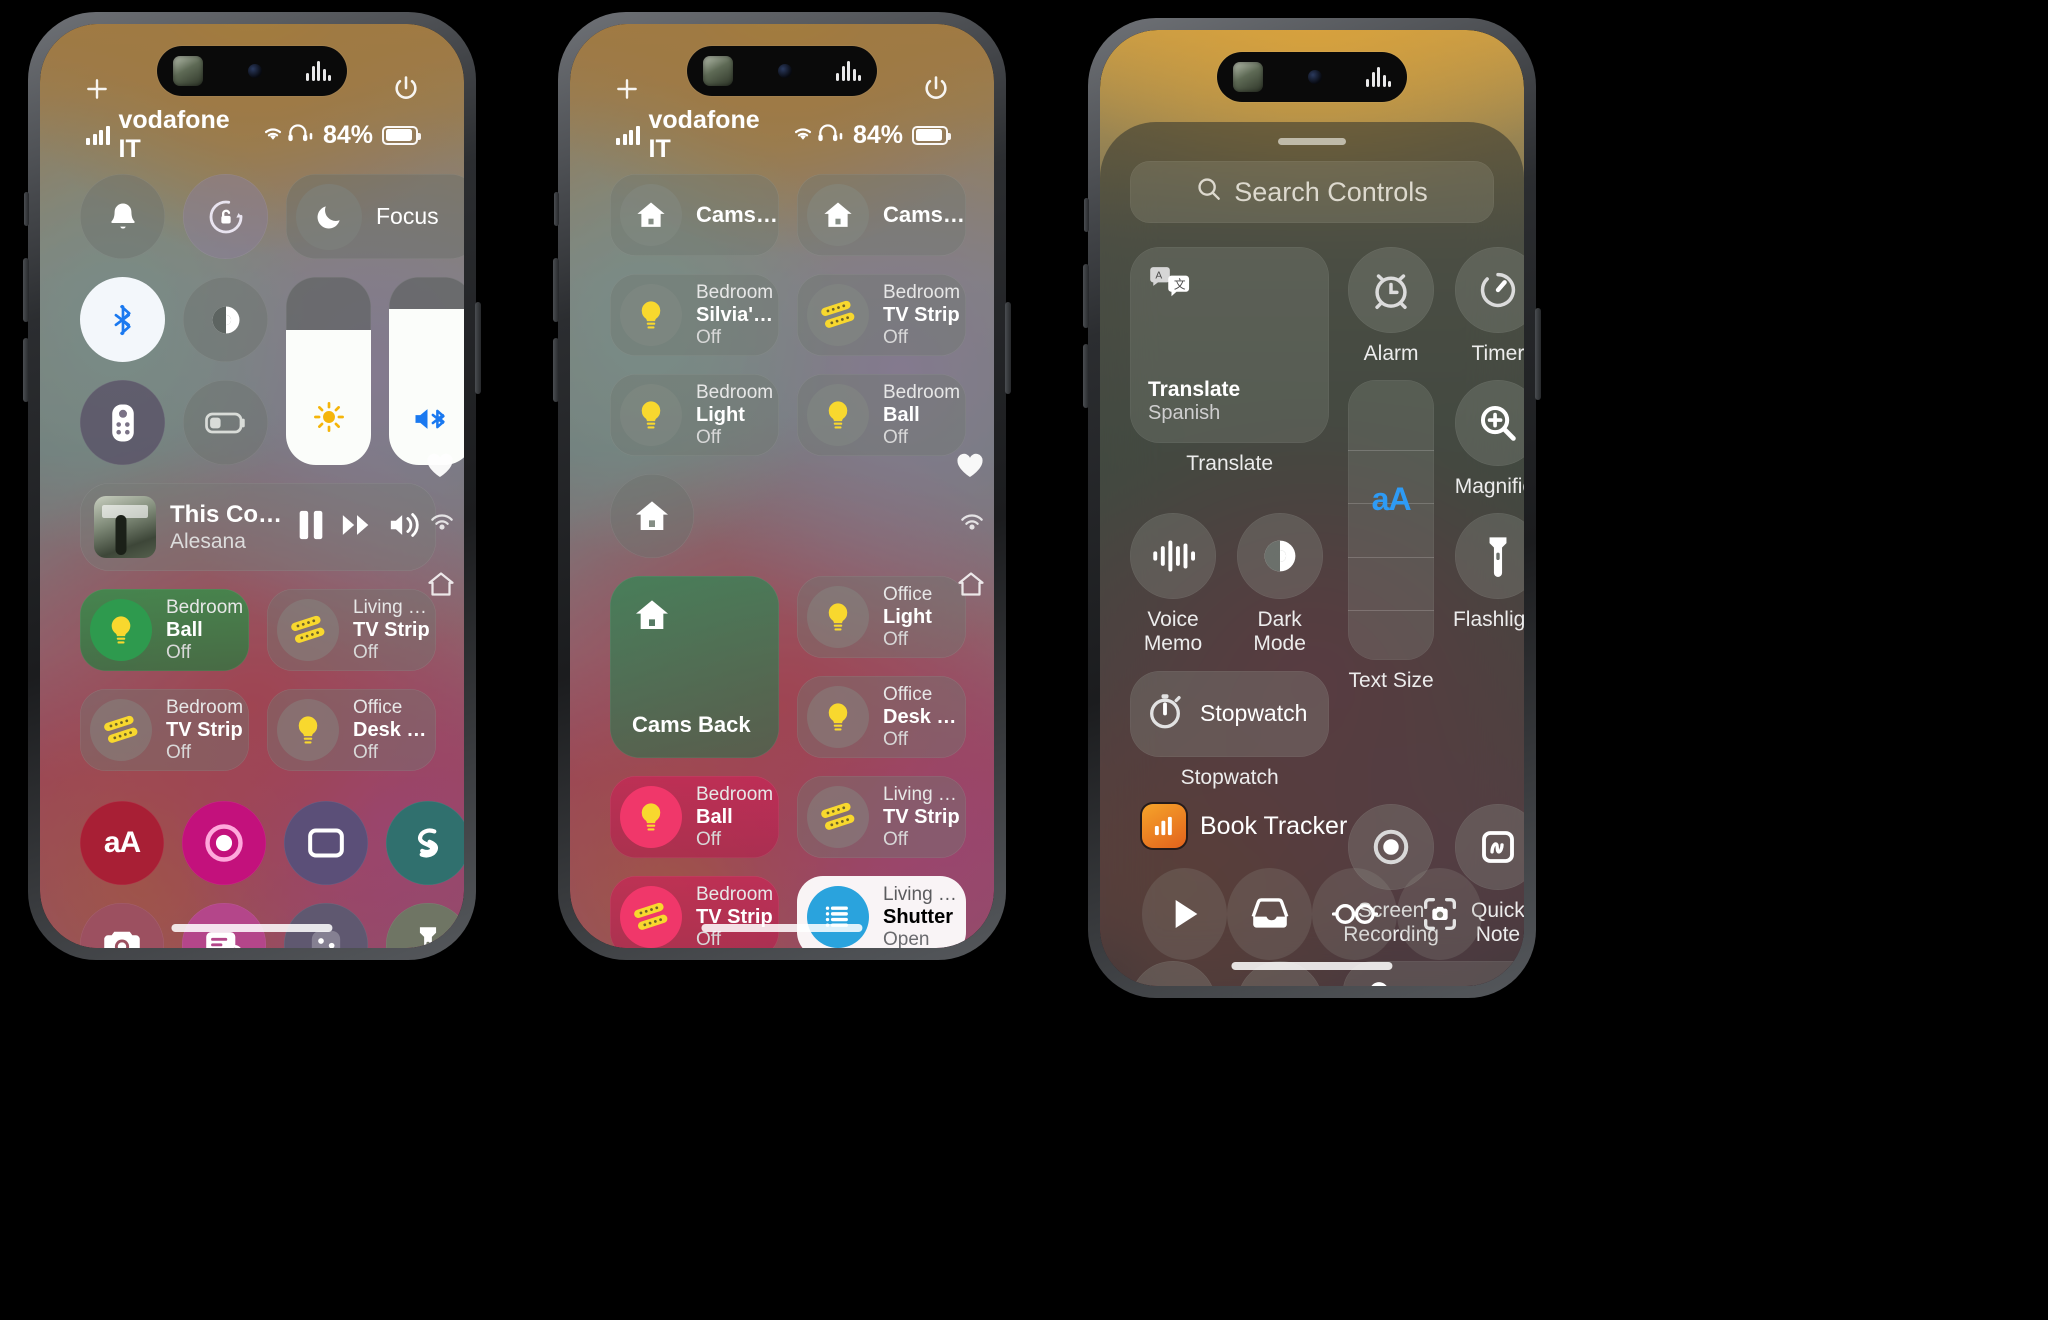 The image size is (2048, 1320). I want to click on audio-waveform-icon, so click(318, 71).